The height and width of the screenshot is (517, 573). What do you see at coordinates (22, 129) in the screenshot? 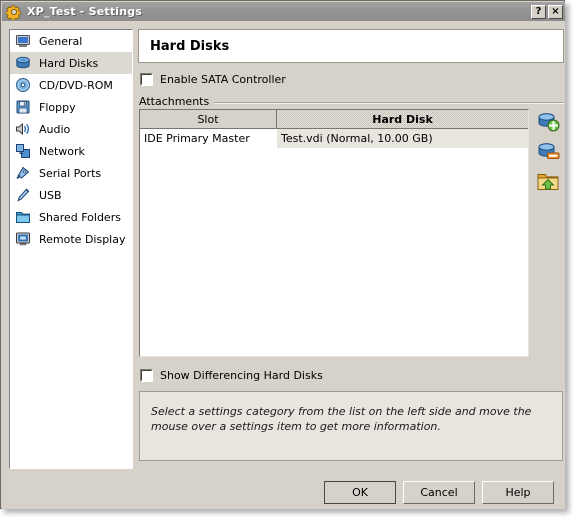
I see `speaker-icon` at bounding box center [22, 129].